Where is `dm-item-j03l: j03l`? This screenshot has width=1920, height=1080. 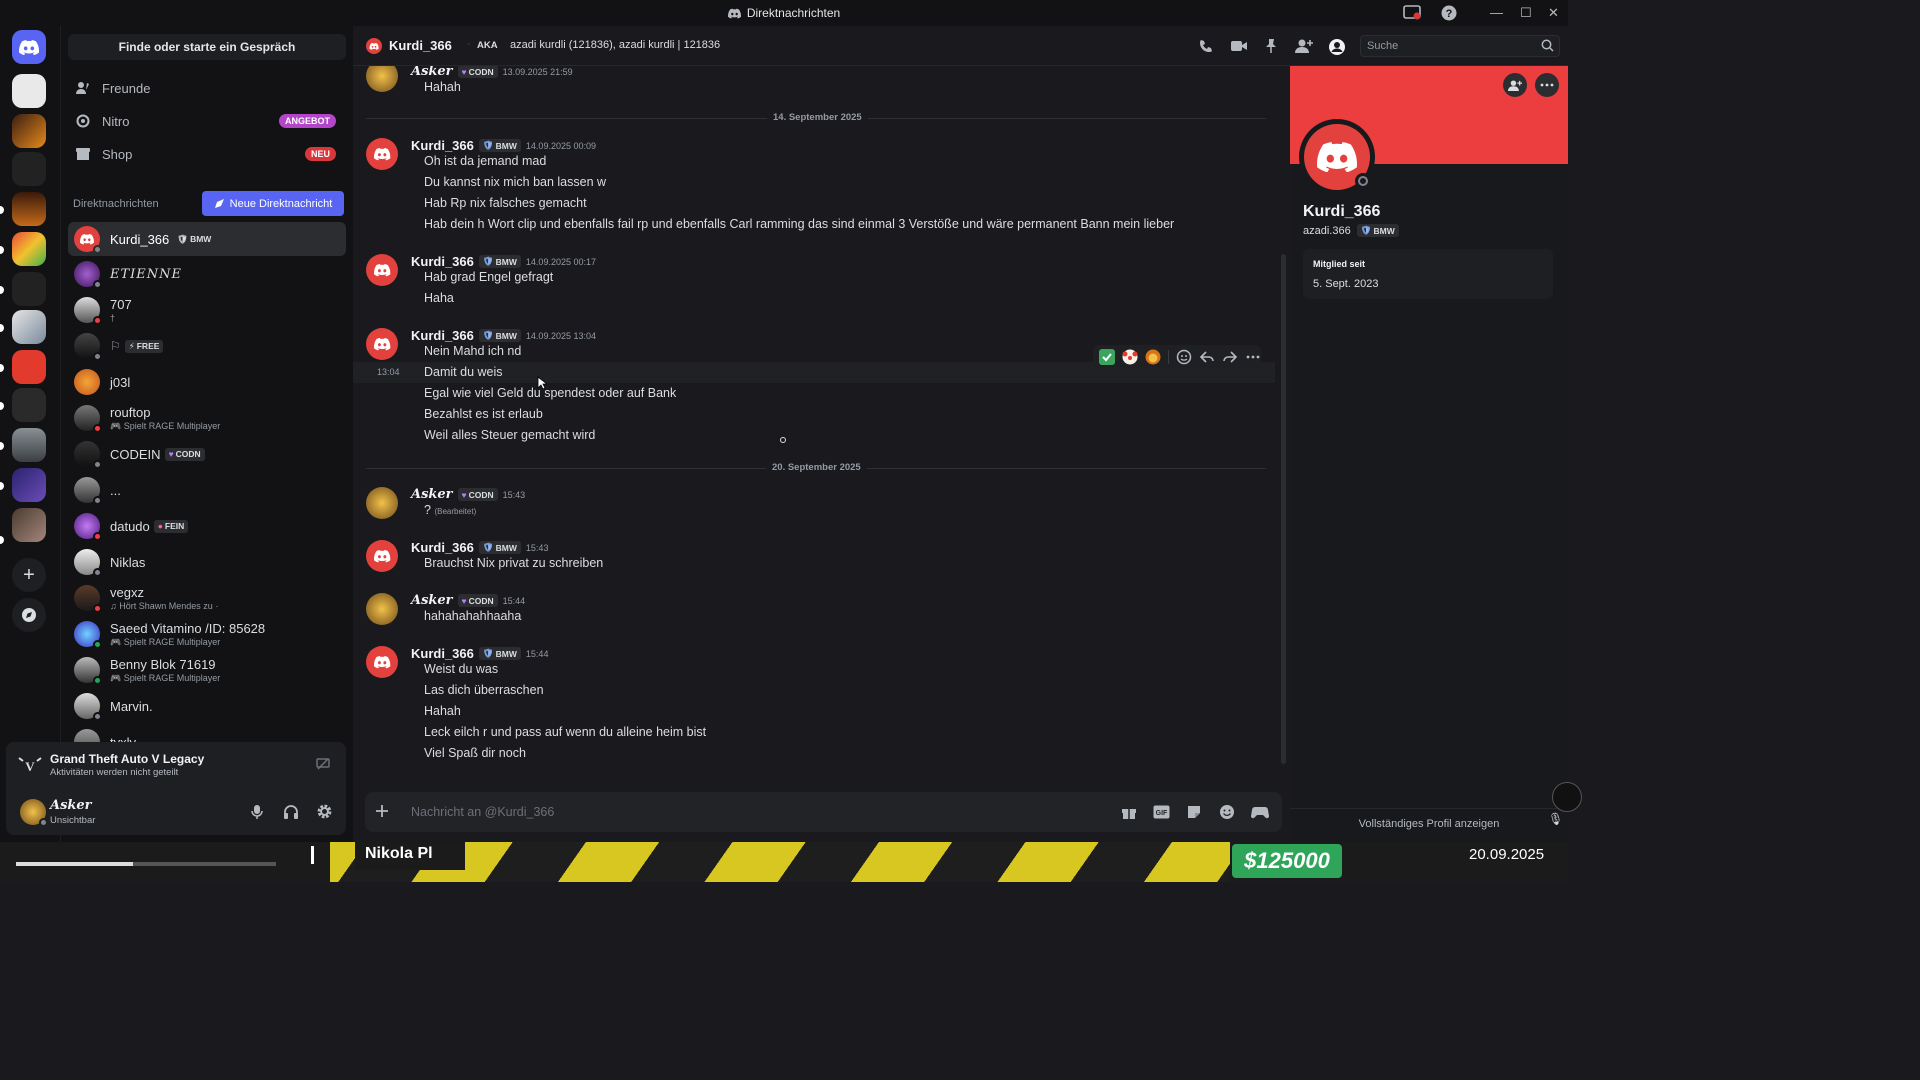
dm-item-j03l: j03l is located at coordinates (207, 382).